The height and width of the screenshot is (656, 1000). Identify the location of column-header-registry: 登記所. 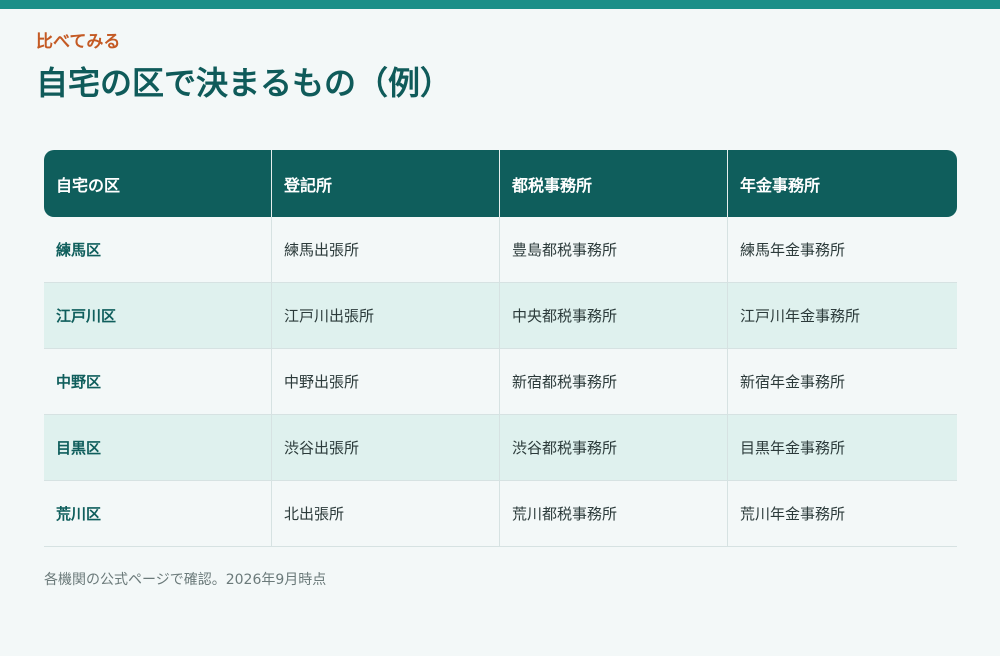
(386, 183).